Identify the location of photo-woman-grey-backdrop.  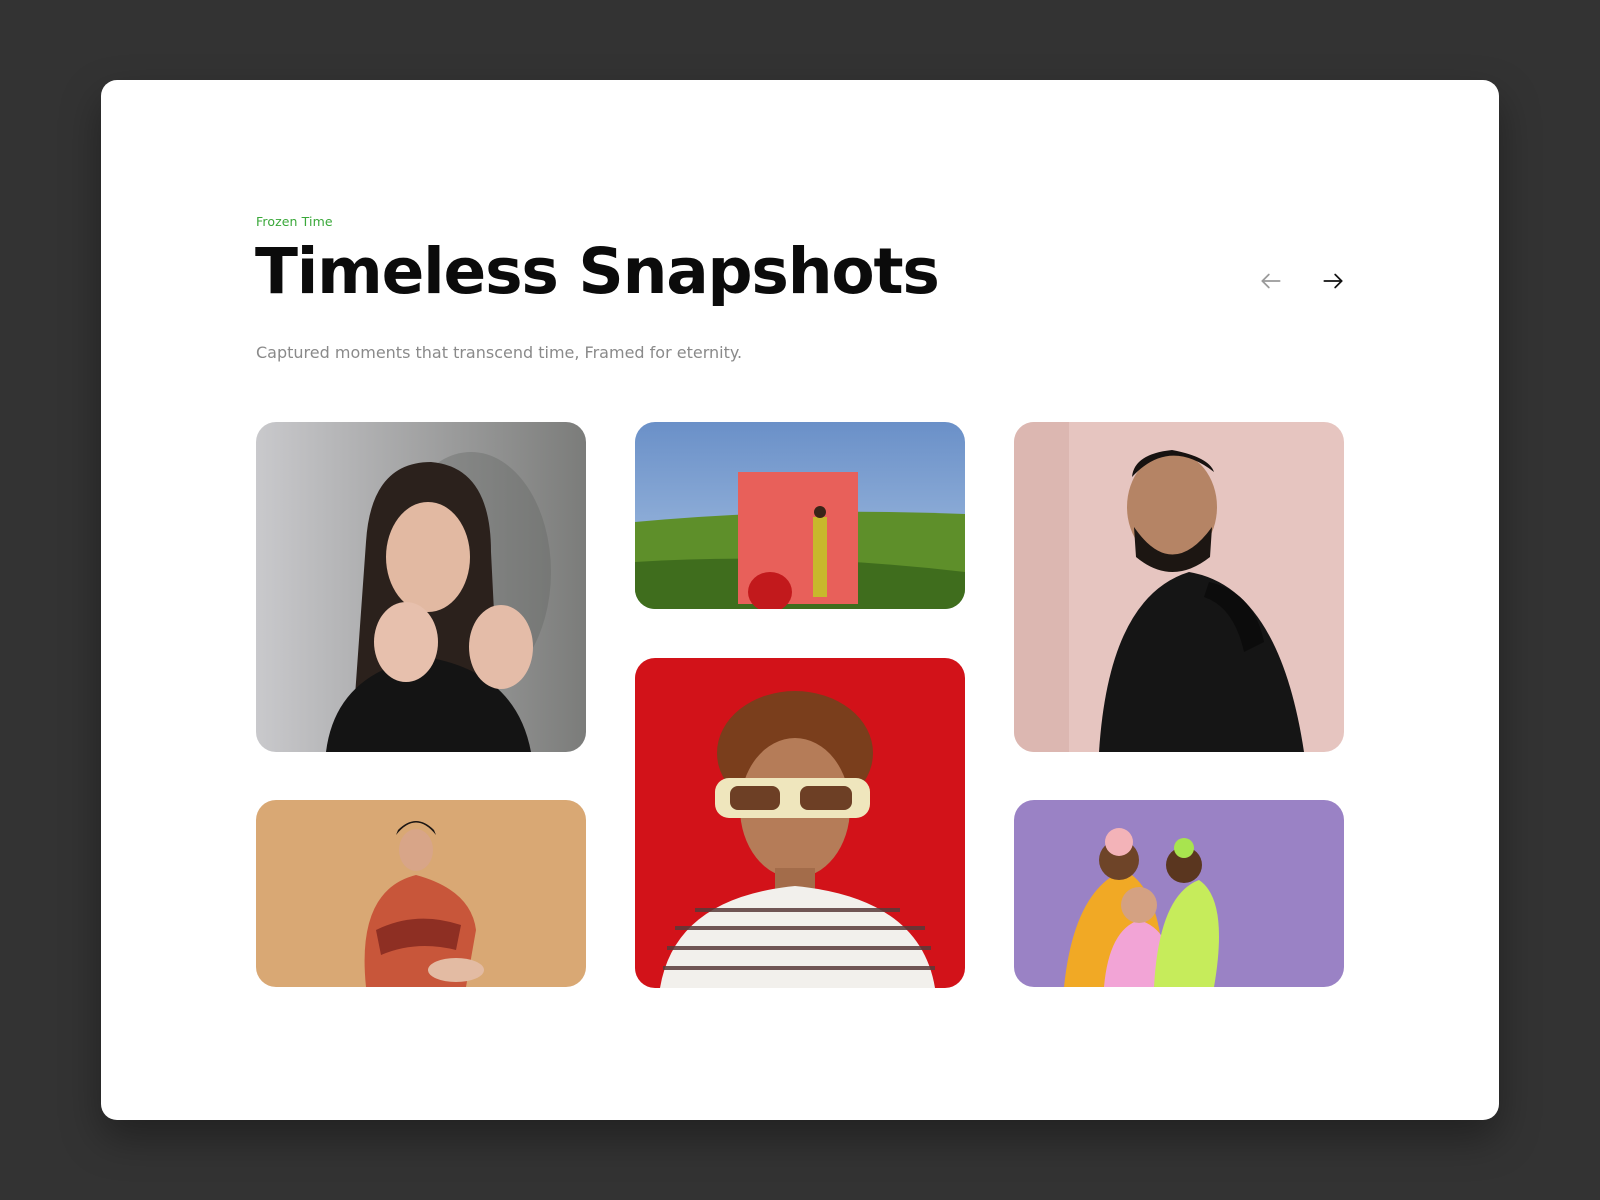
(421, 587).